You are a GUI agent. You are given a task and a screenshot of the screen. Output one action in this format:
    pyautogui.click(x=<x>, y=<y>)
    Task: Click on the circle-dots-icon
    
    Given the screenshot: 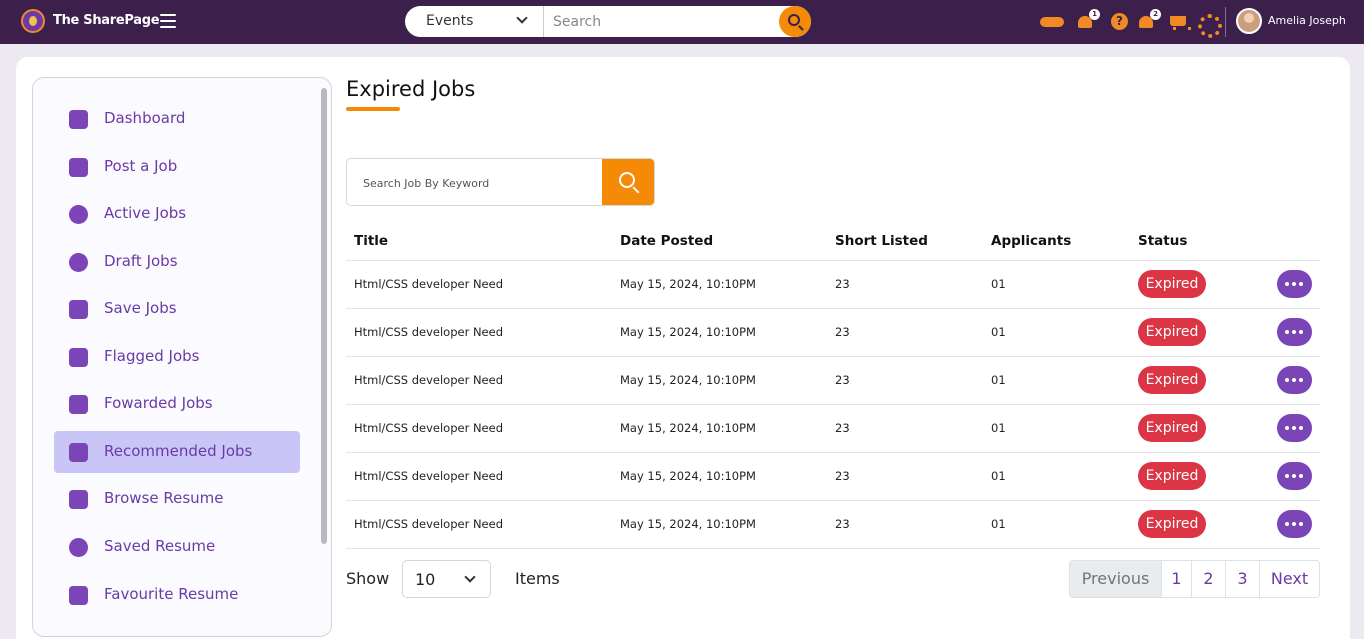 What is the action you would take?
    pyautogui.click(x=78, y=262)
    